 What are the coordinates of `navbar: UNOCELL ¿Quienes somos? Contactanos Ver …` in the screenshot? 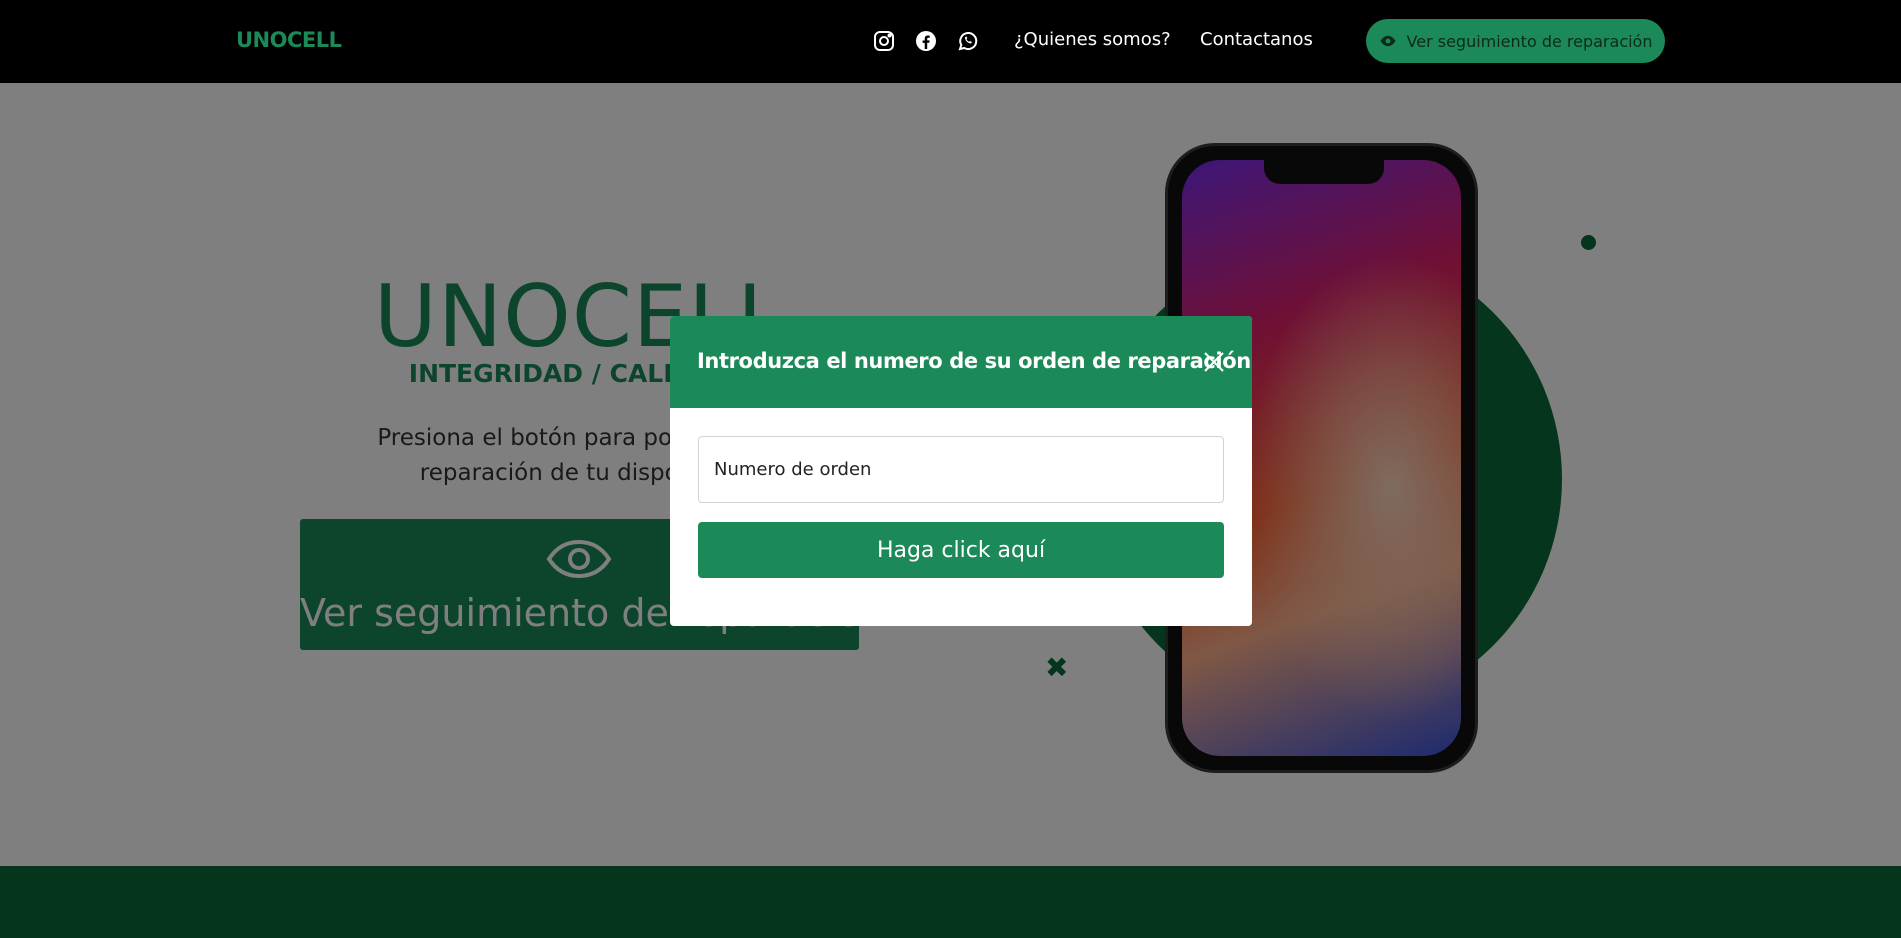 It's located at (950, 41).